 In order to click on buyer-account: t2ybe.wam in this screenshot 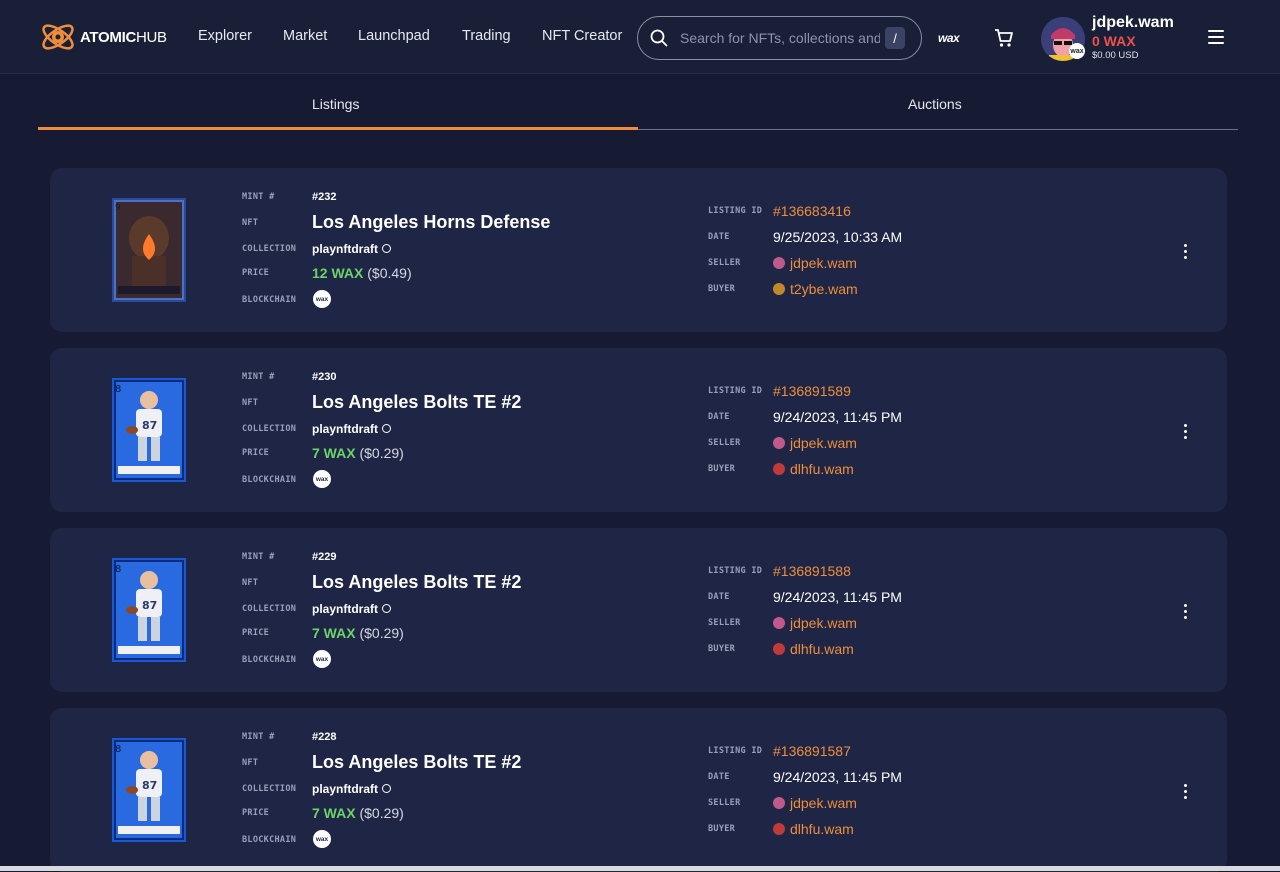, I will do `click(815, 289)`.